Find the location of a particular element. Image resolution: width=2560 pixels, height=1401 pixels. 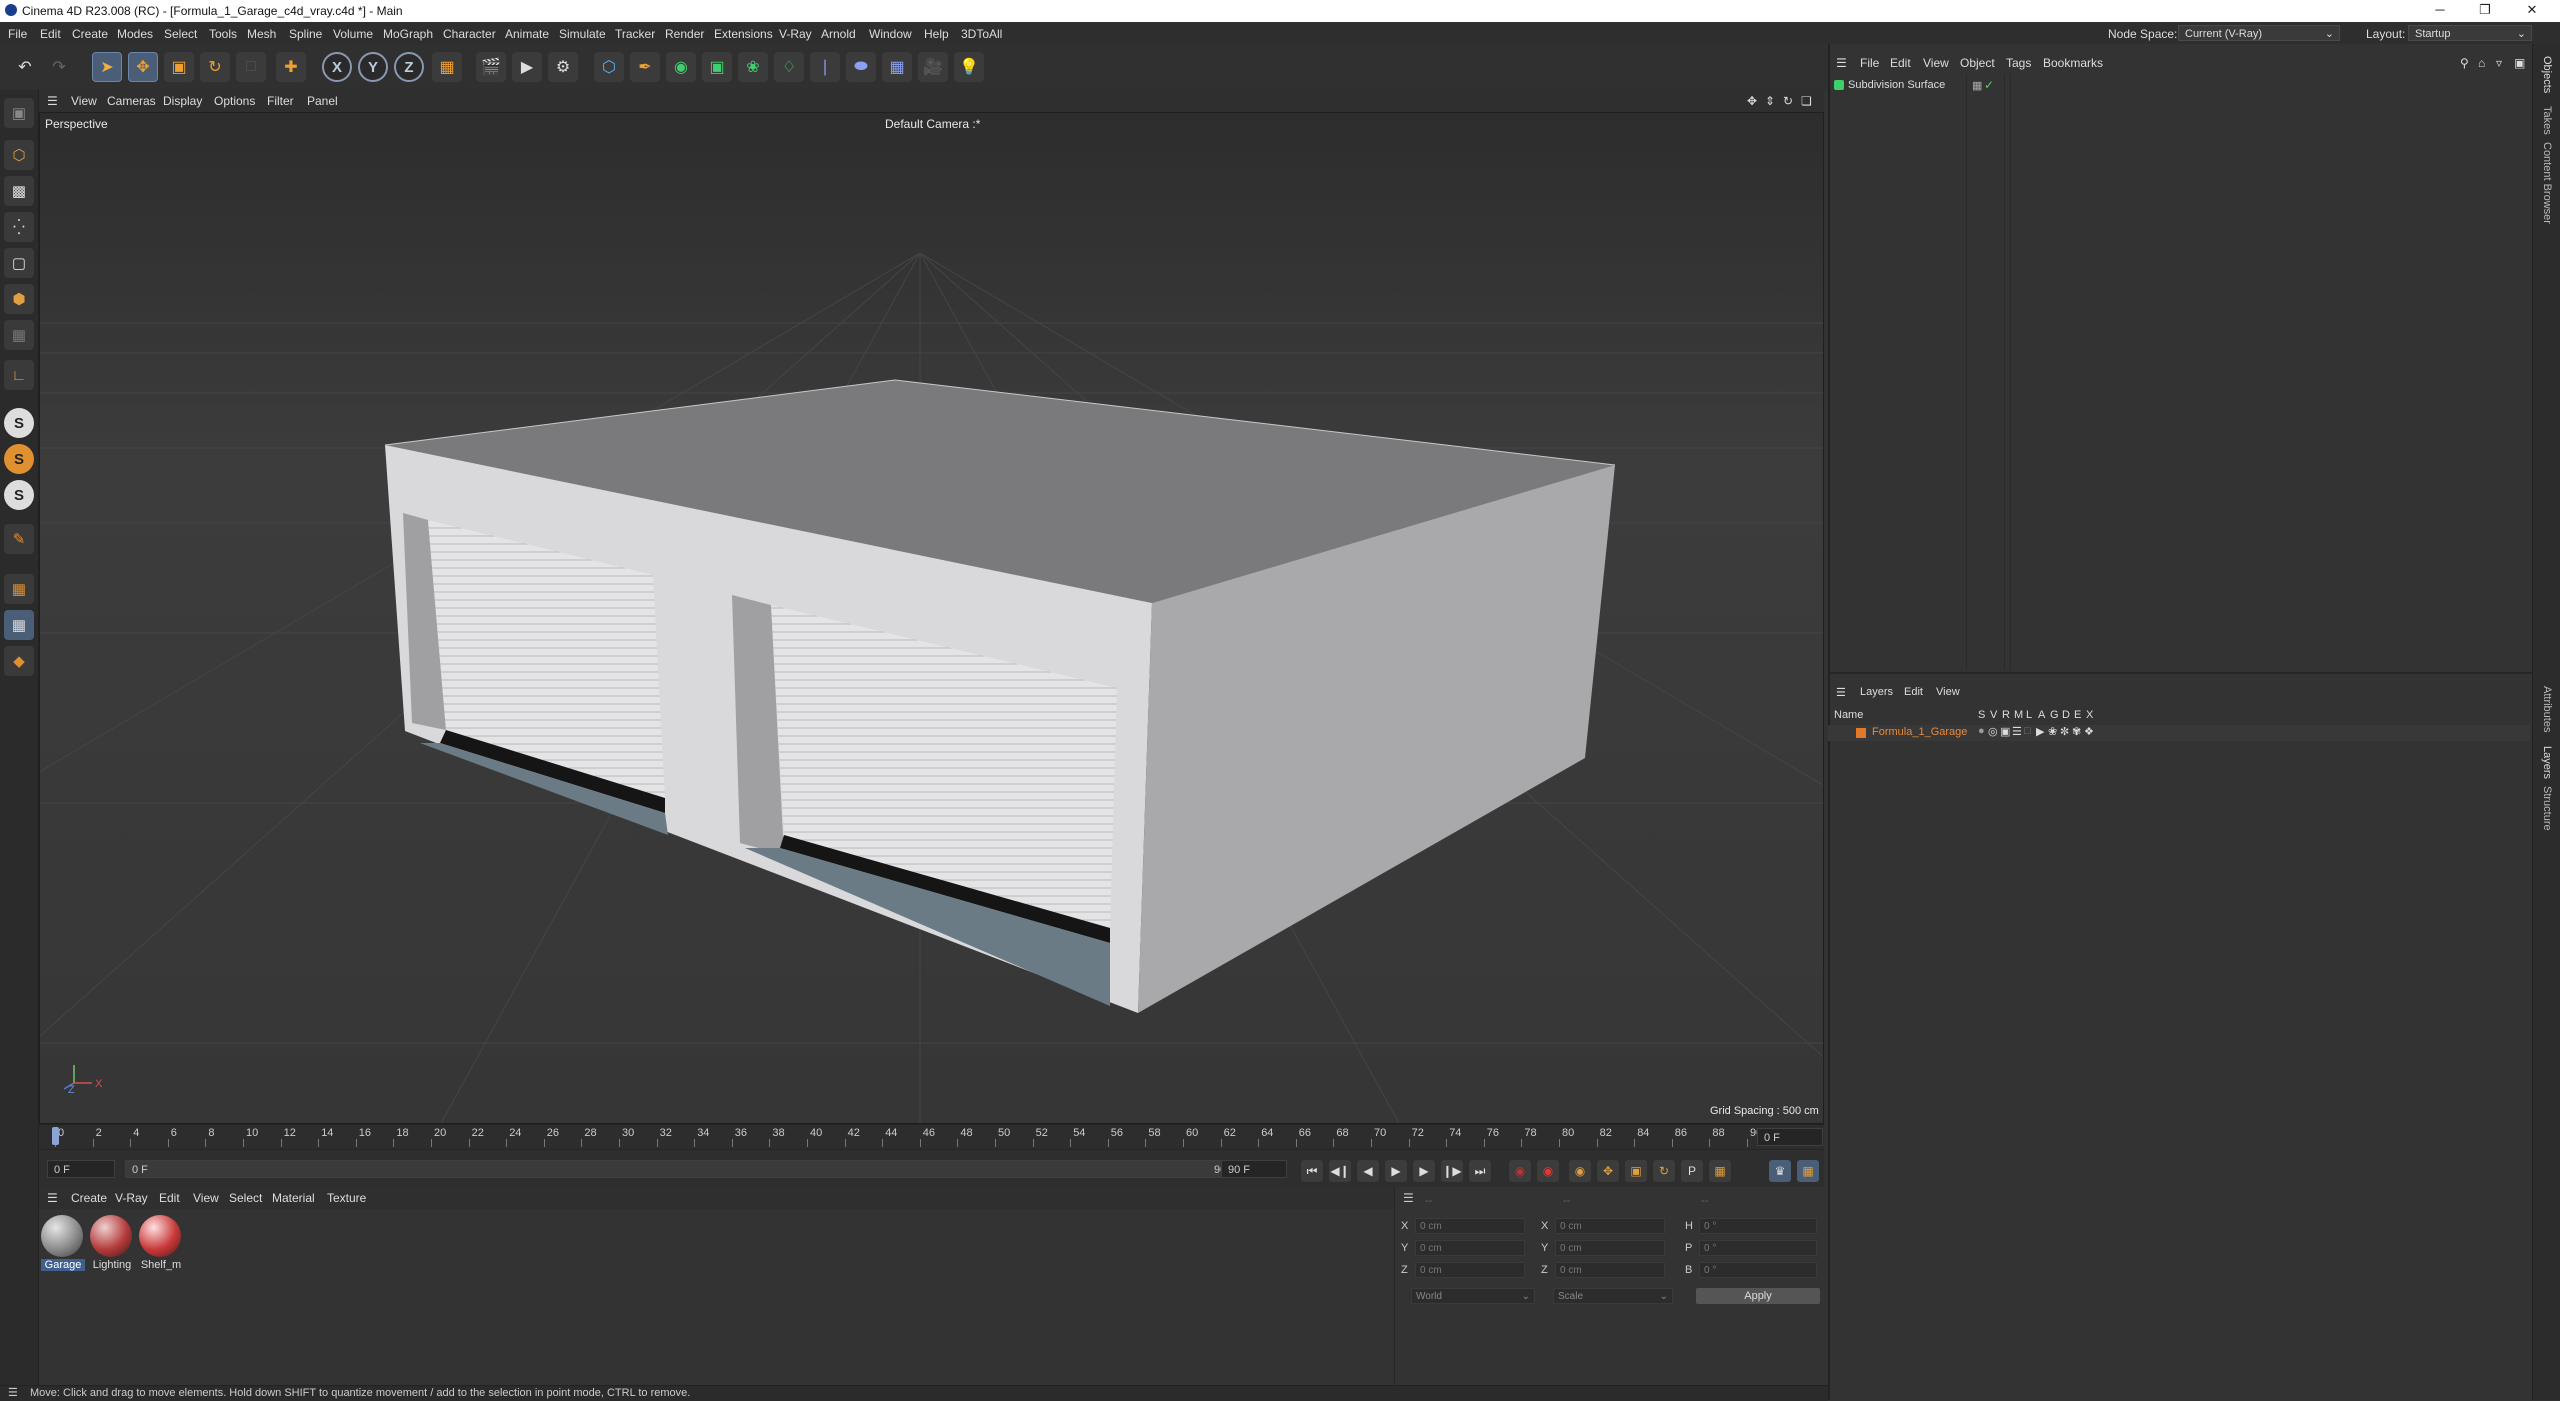

undo-button: ↶ is located at coordinates (25, 67).